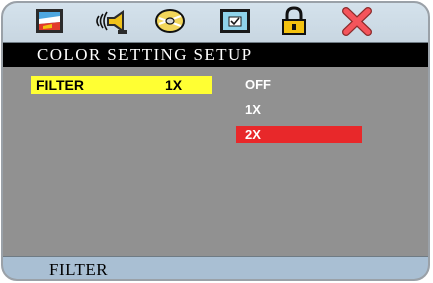 Image resolution: width=433 pixels, height=283 pixels. What do you see at coordinates (299, 109) in the screenshot?
I see `option-1x: 1X` at bounding box center [299, 109].